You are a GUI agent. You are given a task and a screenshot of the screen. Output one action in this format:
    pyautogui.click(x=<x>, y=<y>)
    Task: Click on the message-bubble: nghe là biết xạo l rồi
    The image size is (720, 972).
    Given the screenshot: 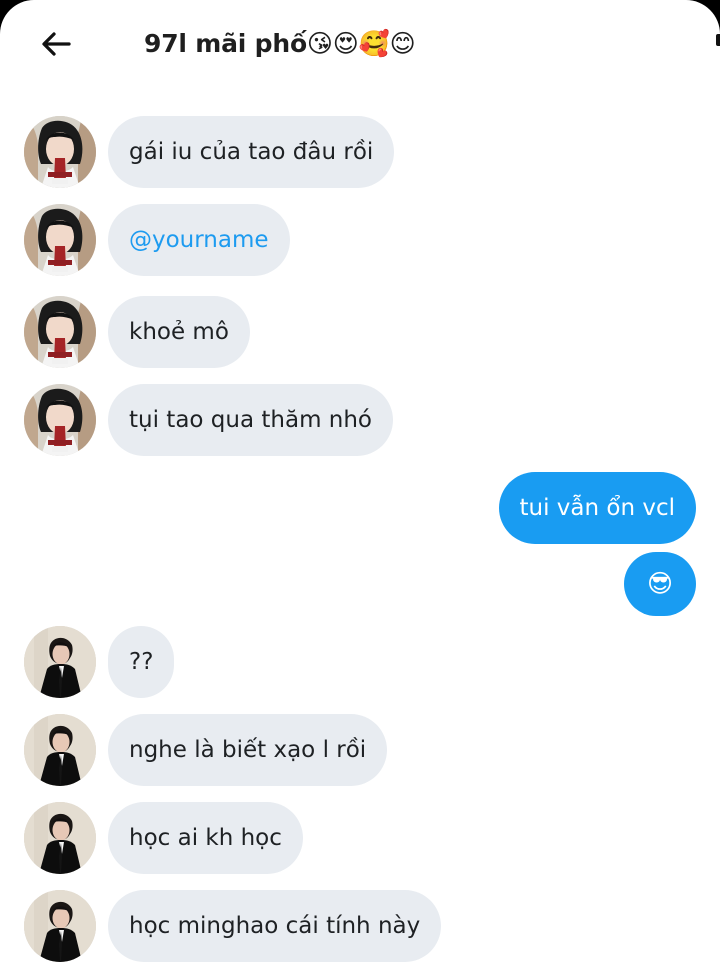 What is the action you would take?
    pyautogui.click(x=248, y=750)
    